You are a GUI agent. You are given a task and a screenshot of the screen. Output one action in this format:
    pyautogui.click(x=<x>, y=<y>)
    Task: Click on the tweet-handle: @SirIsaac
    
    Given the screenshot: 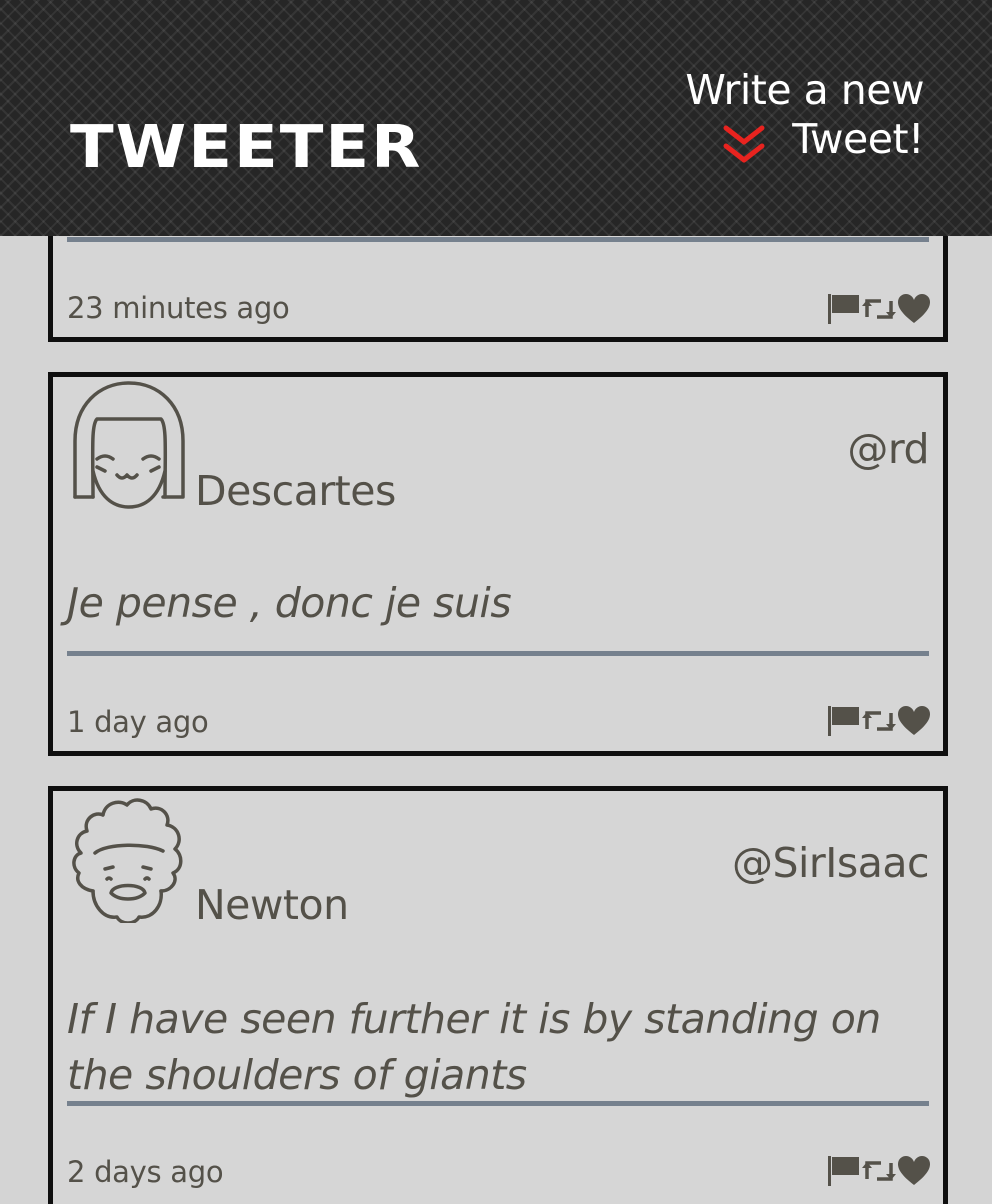 What is the action you would take?
    pyautogui.click(x=831, y=863)
    